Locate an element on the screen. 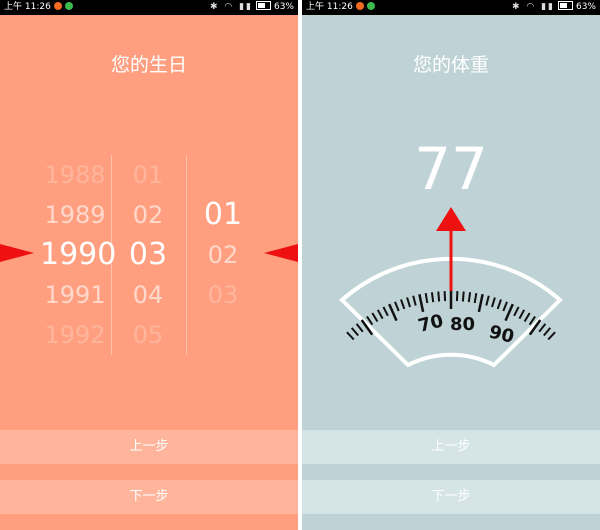  day-selected: 01 is located at coordinates (223, 215).